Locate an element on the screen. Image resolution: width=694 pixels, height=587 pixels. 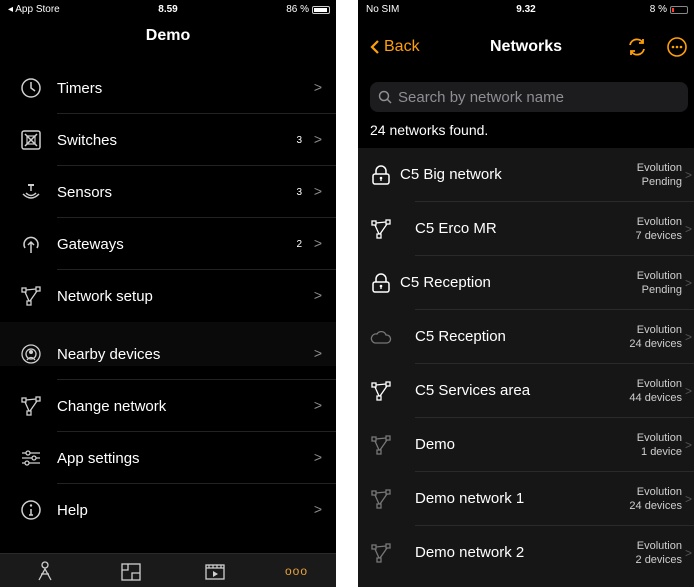
network-status: 1 device is located at coordinates (661, 452).